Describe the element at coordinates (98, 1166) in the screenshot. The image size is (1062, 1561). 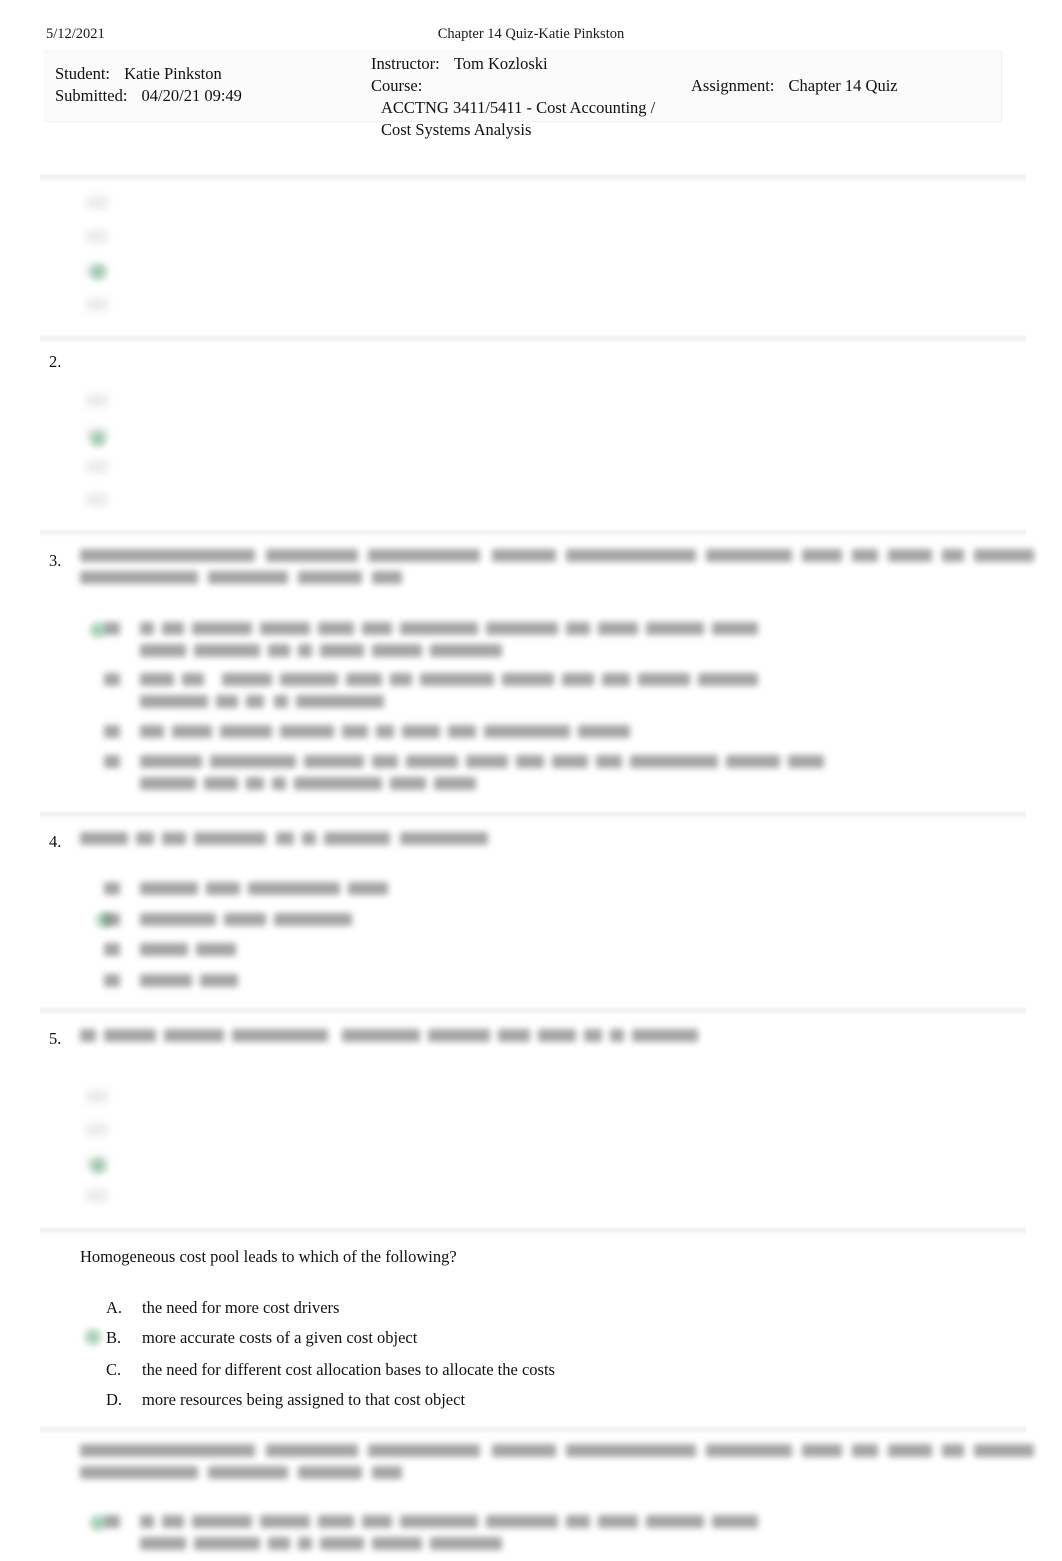
I see `question-5-selected-mark` at that location.